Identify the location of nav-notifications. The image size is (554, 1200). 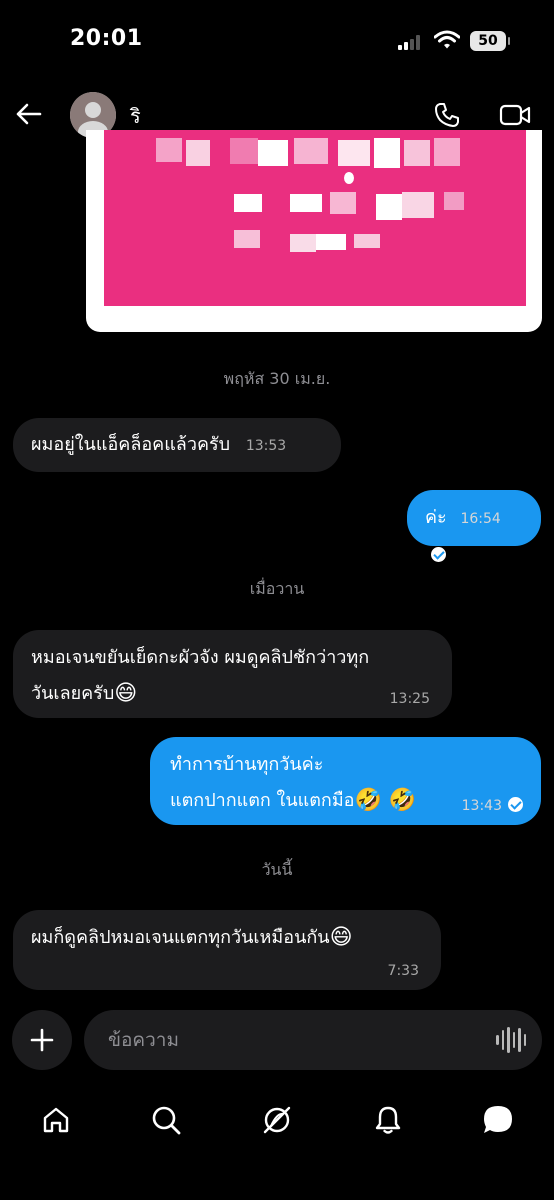
(388, 1120).